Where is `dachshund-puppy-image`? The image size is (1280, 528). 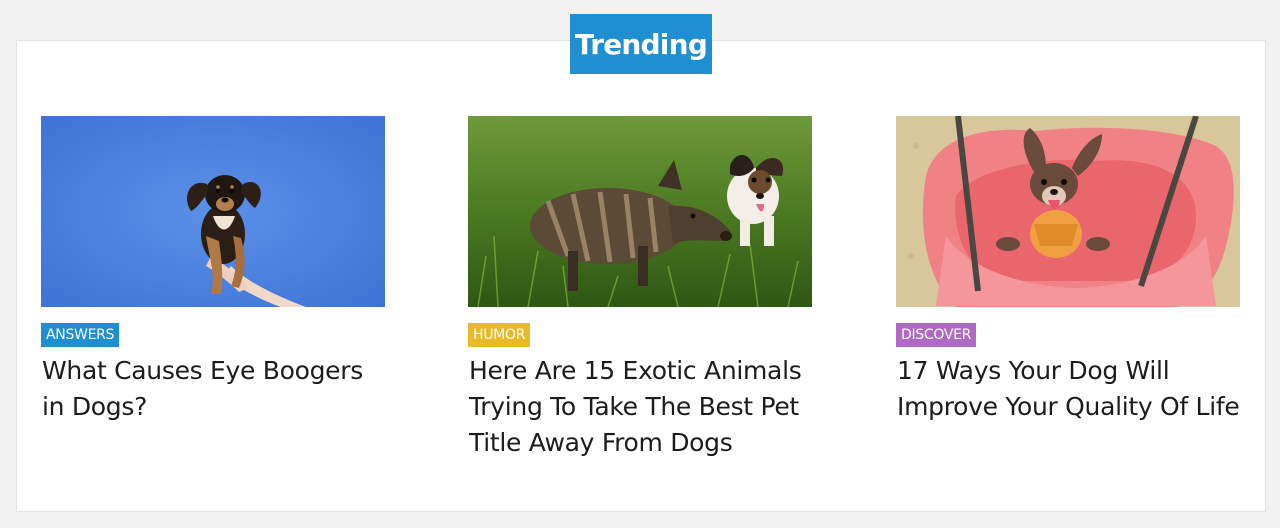
dachshund-puppy-image is located at coordinates (213, 211).